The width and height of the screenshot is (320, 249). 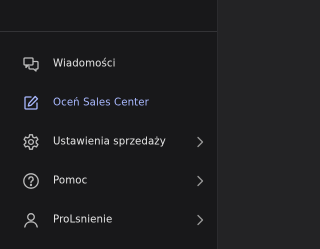 What do you see at coordinates (84, 63) in the screenshot?
I see `menu-item-label: Wiadomości` at bounding box center [84, 63].